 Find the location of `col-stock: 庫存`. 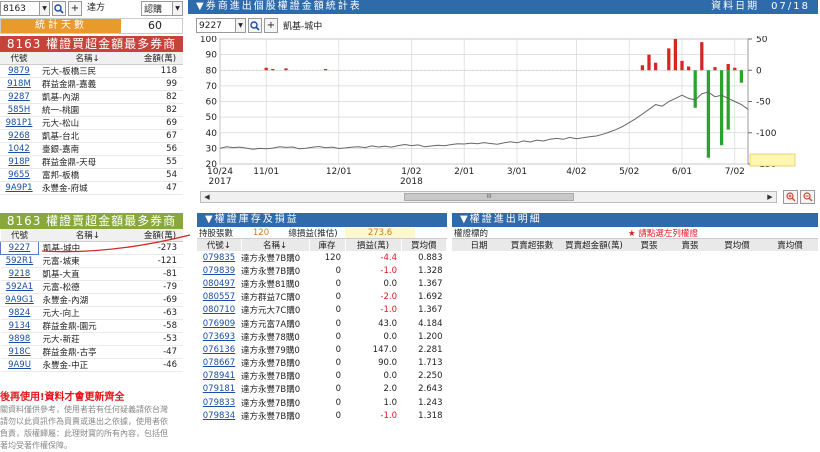

col-stock: 庫存 is located at coordinates (327, 245).